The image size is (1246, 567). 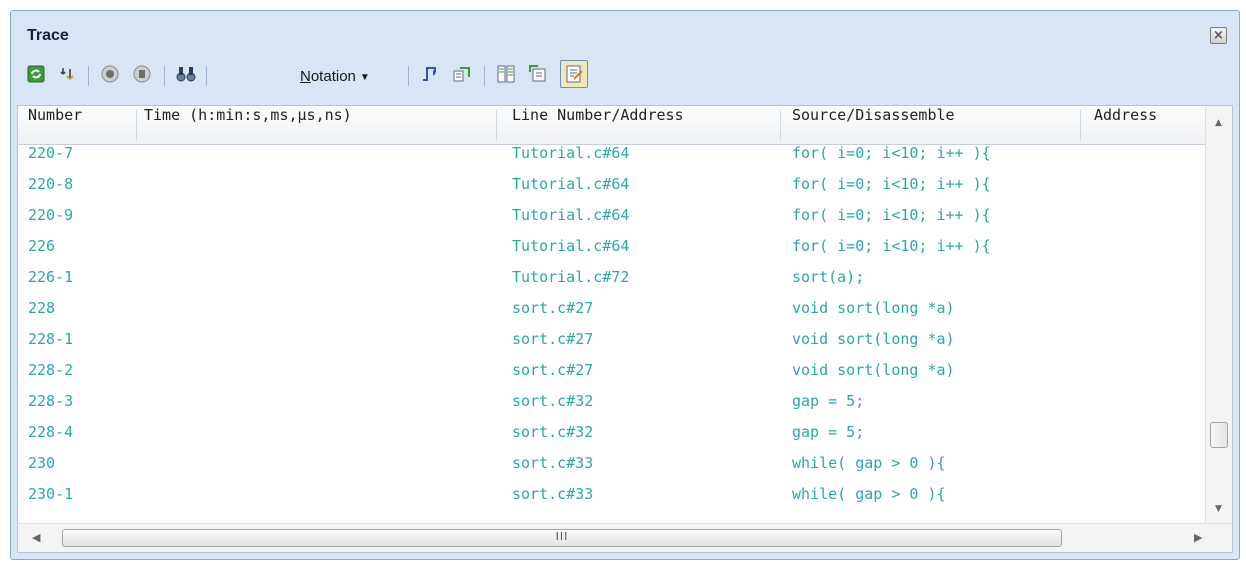 What do you see at coordinates (642, 125) in the screenshot?
I see `column-header-line-address: Line Number/Address` at bounding box center [642, 125].